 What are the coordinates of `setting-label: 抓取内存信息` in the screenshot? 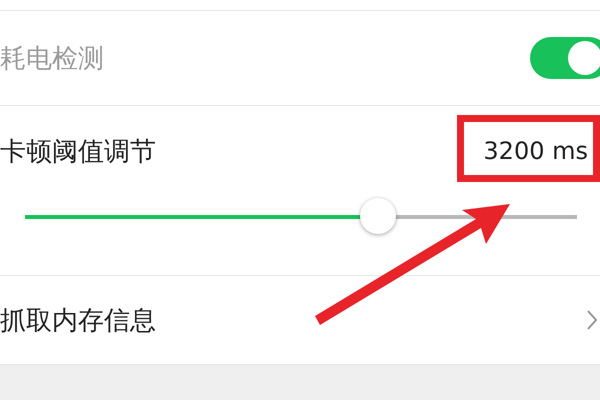 It's located at (78, 321).